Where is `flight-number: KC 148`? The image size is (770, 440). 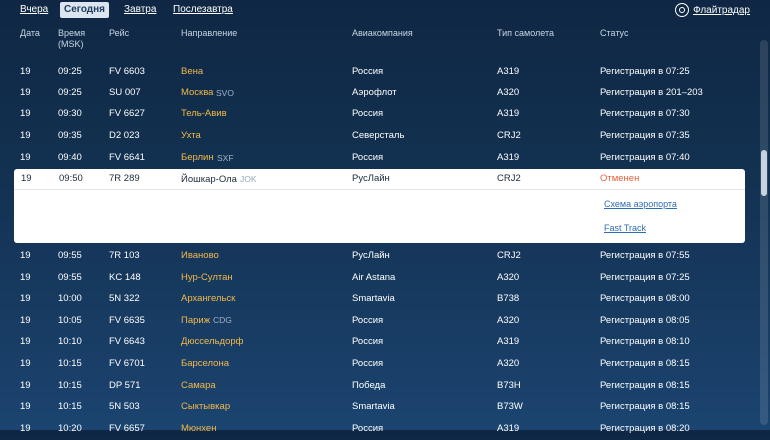
flight-number: KC 148 is located at coordinates (125, 277).